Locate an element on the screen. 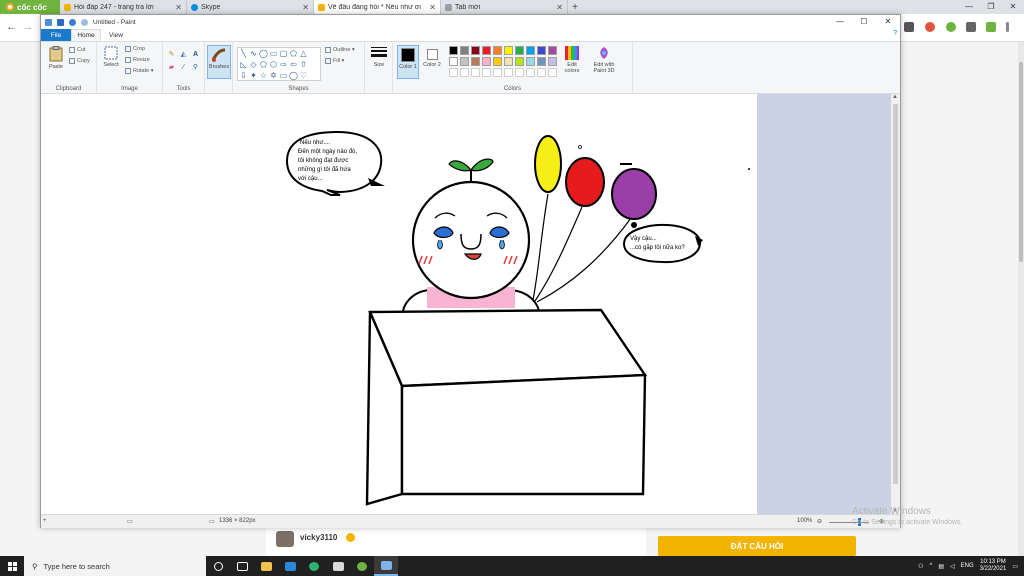 Image resolution: width=1024 pixels, height=576 pixels. hexagon-shape-icon: ⬡ is located at coordinates (273, 64).